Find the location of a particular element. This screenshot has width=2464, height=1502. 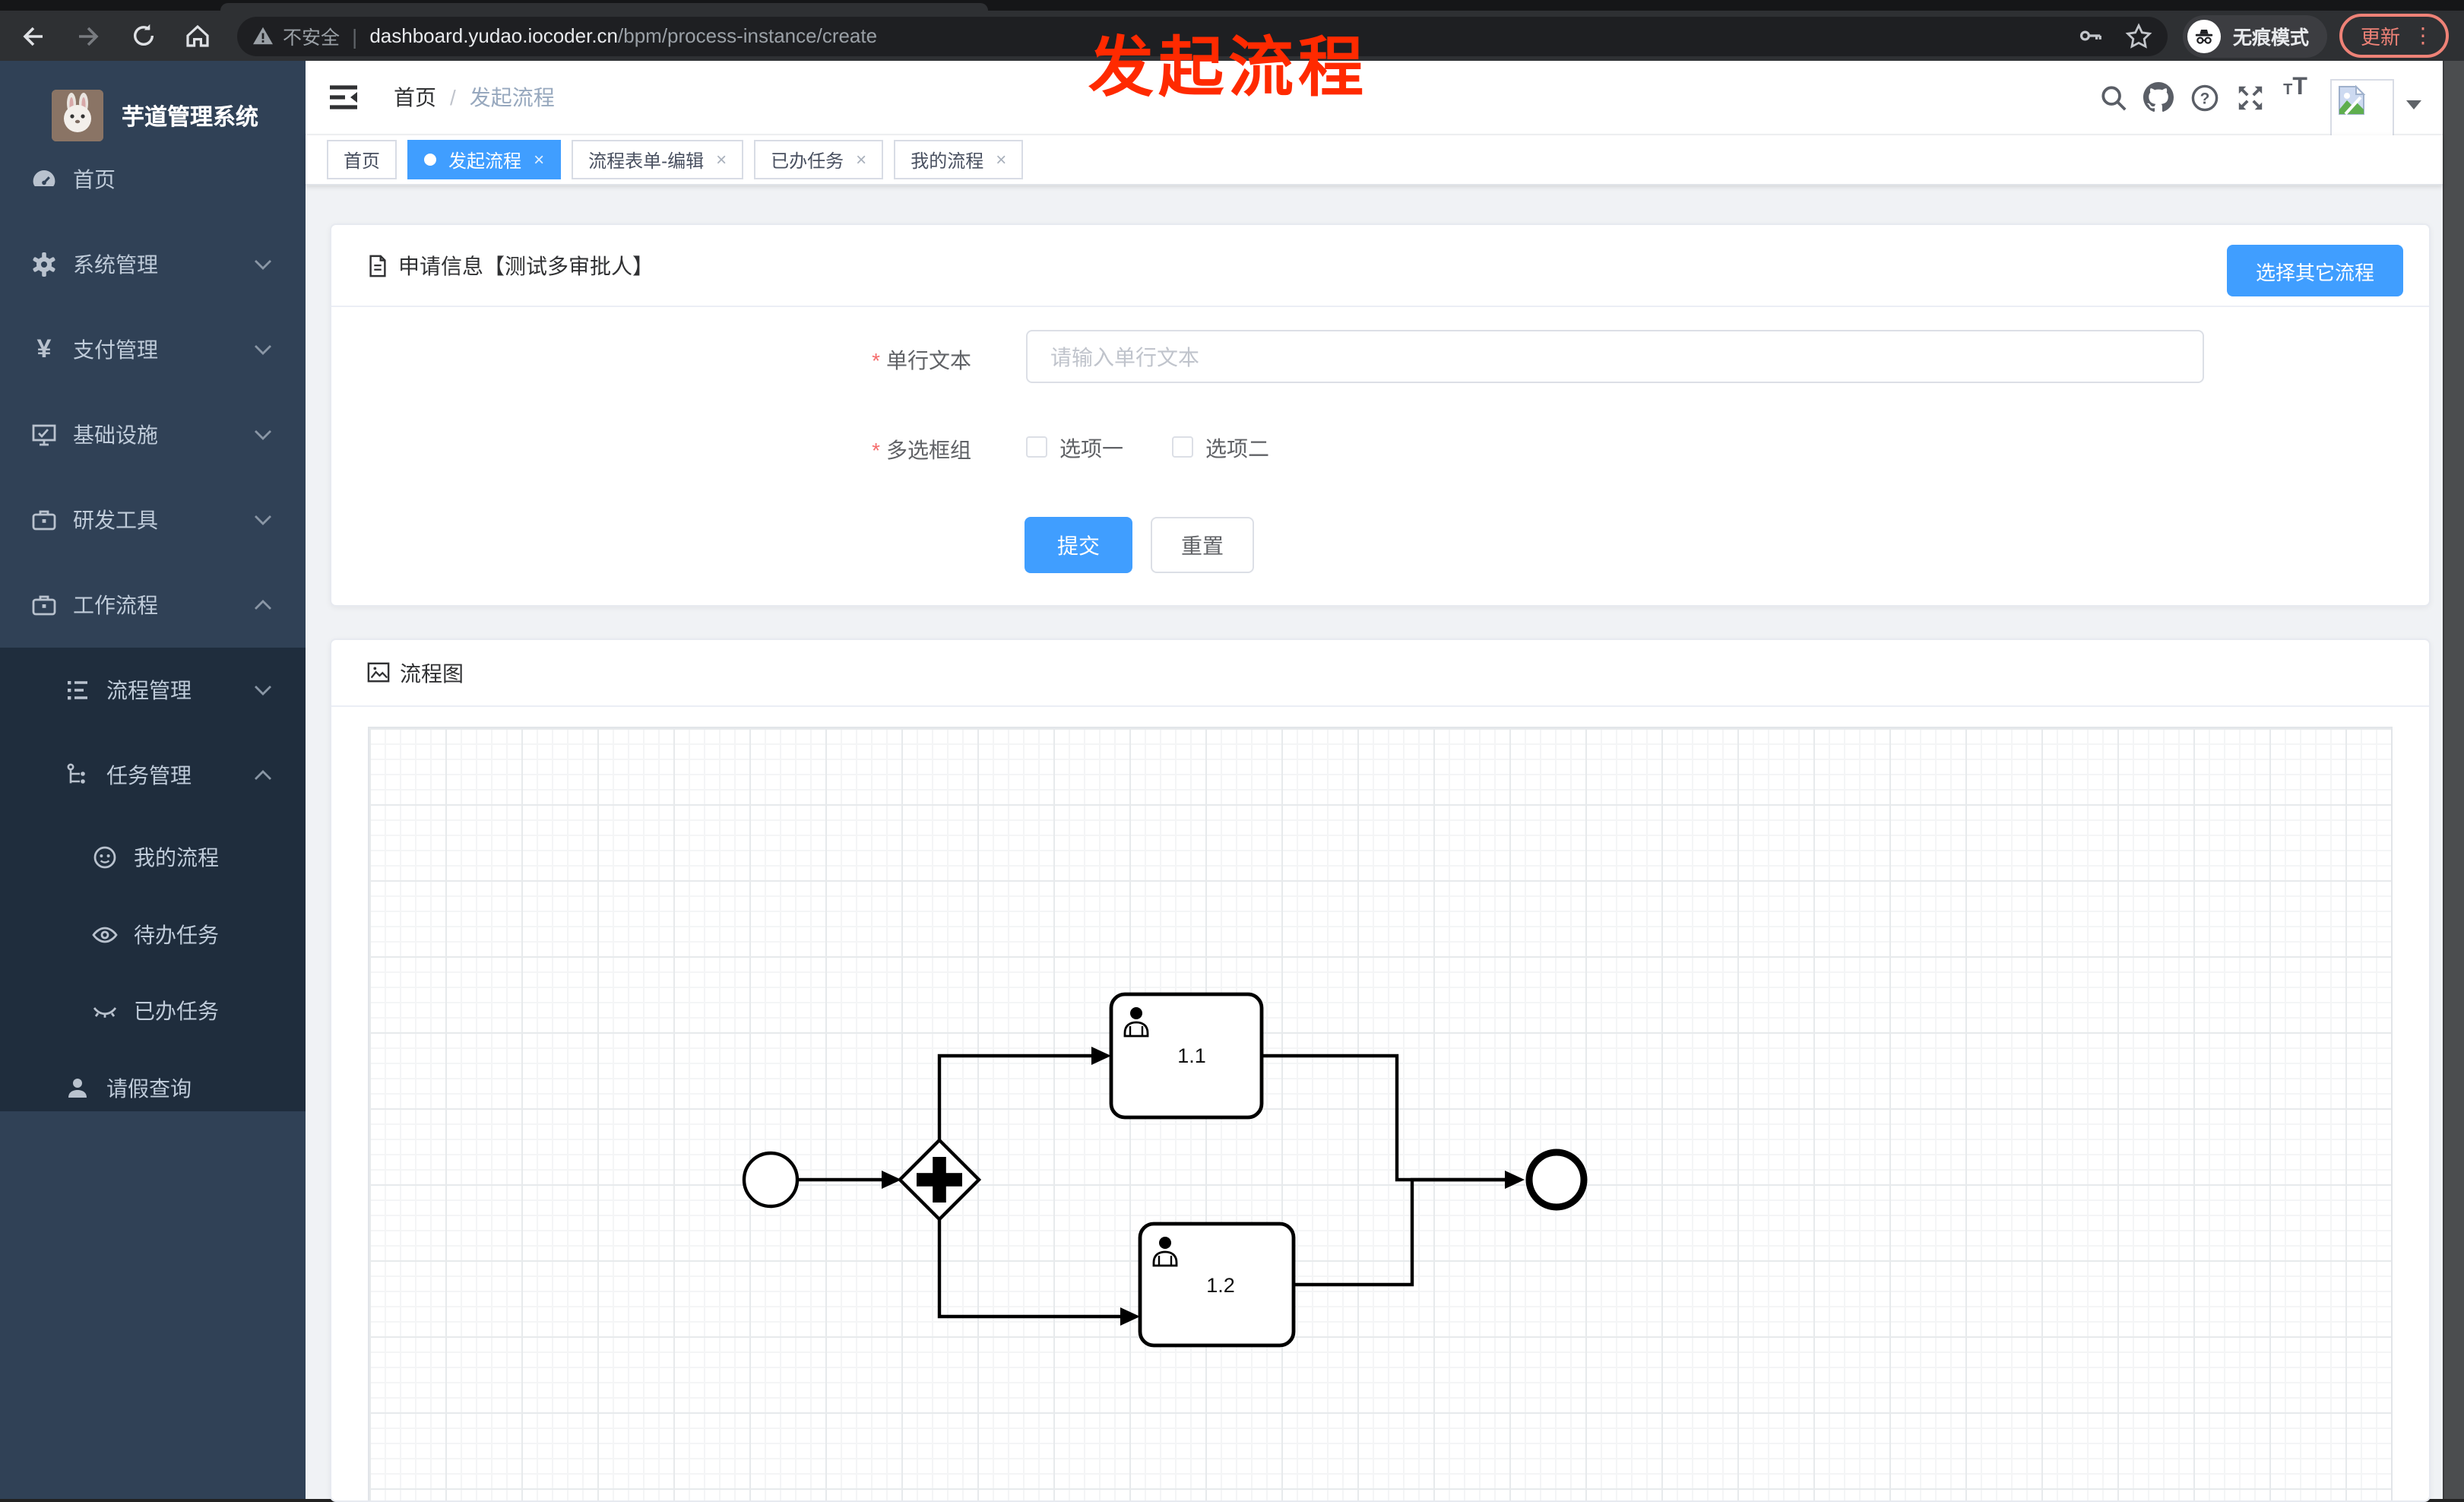

sidebar-item-payment: ¥ 支付管理 is located at coordinates (153, 350).